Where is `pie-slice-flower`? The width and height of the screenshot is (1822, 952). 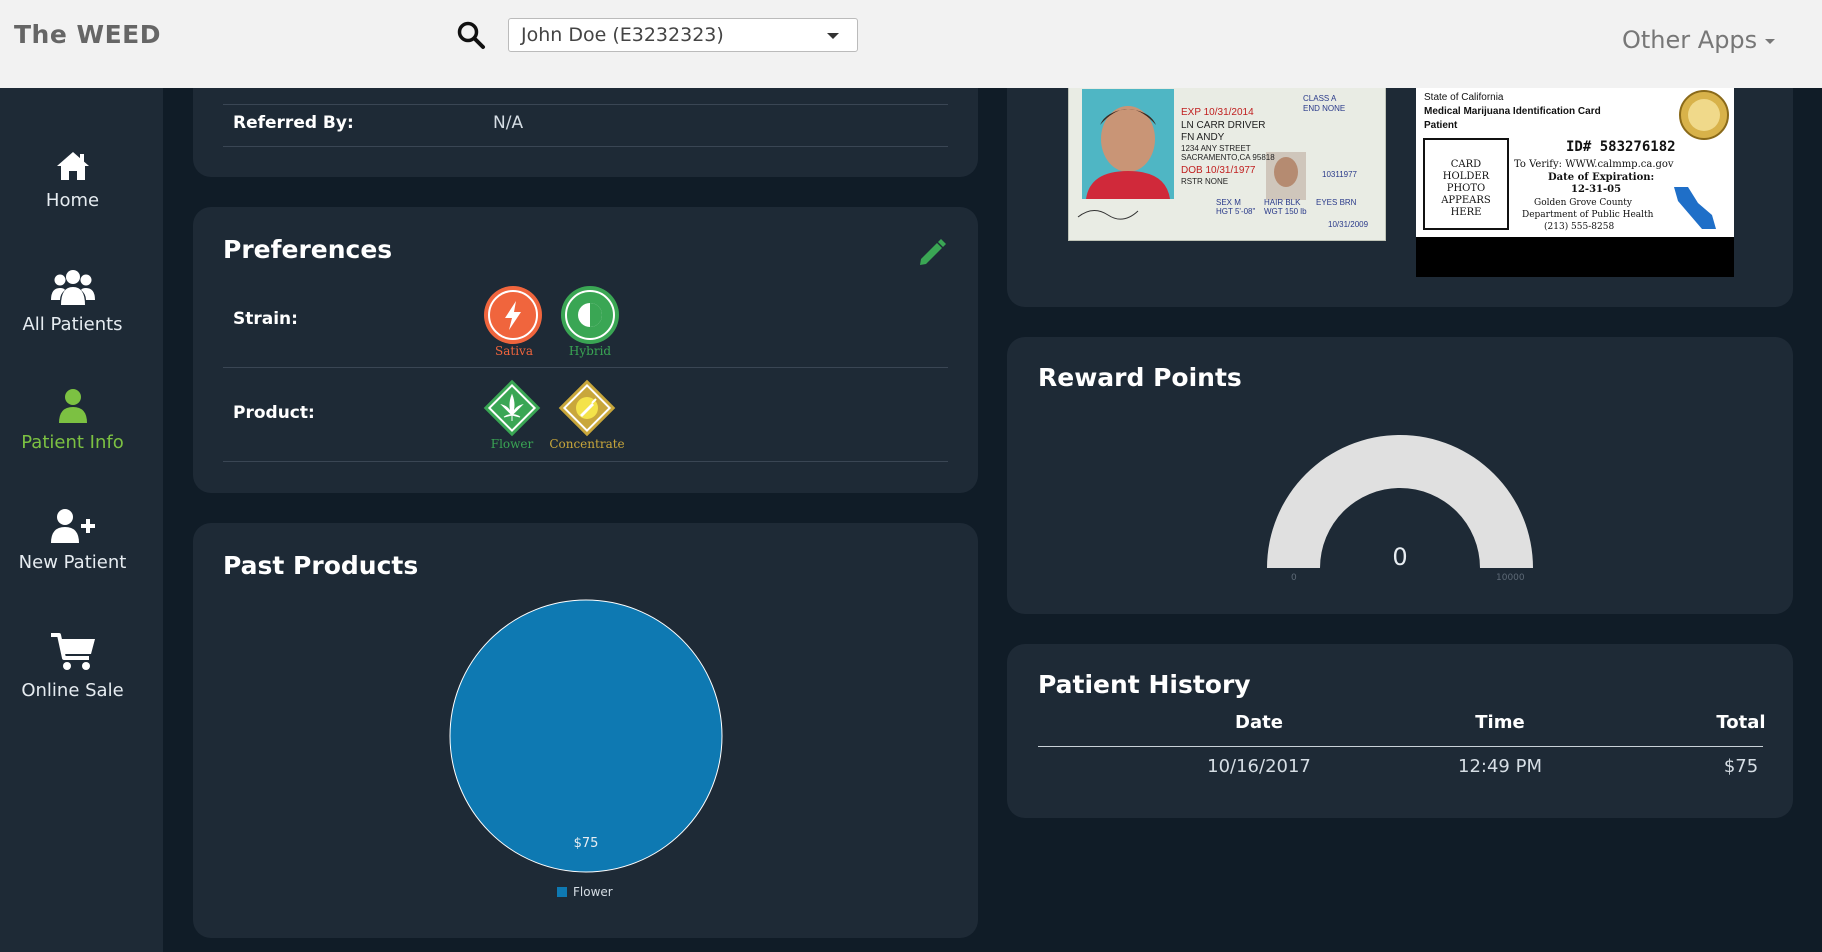 pie-slice-flower is located at coordinates (586, 736).